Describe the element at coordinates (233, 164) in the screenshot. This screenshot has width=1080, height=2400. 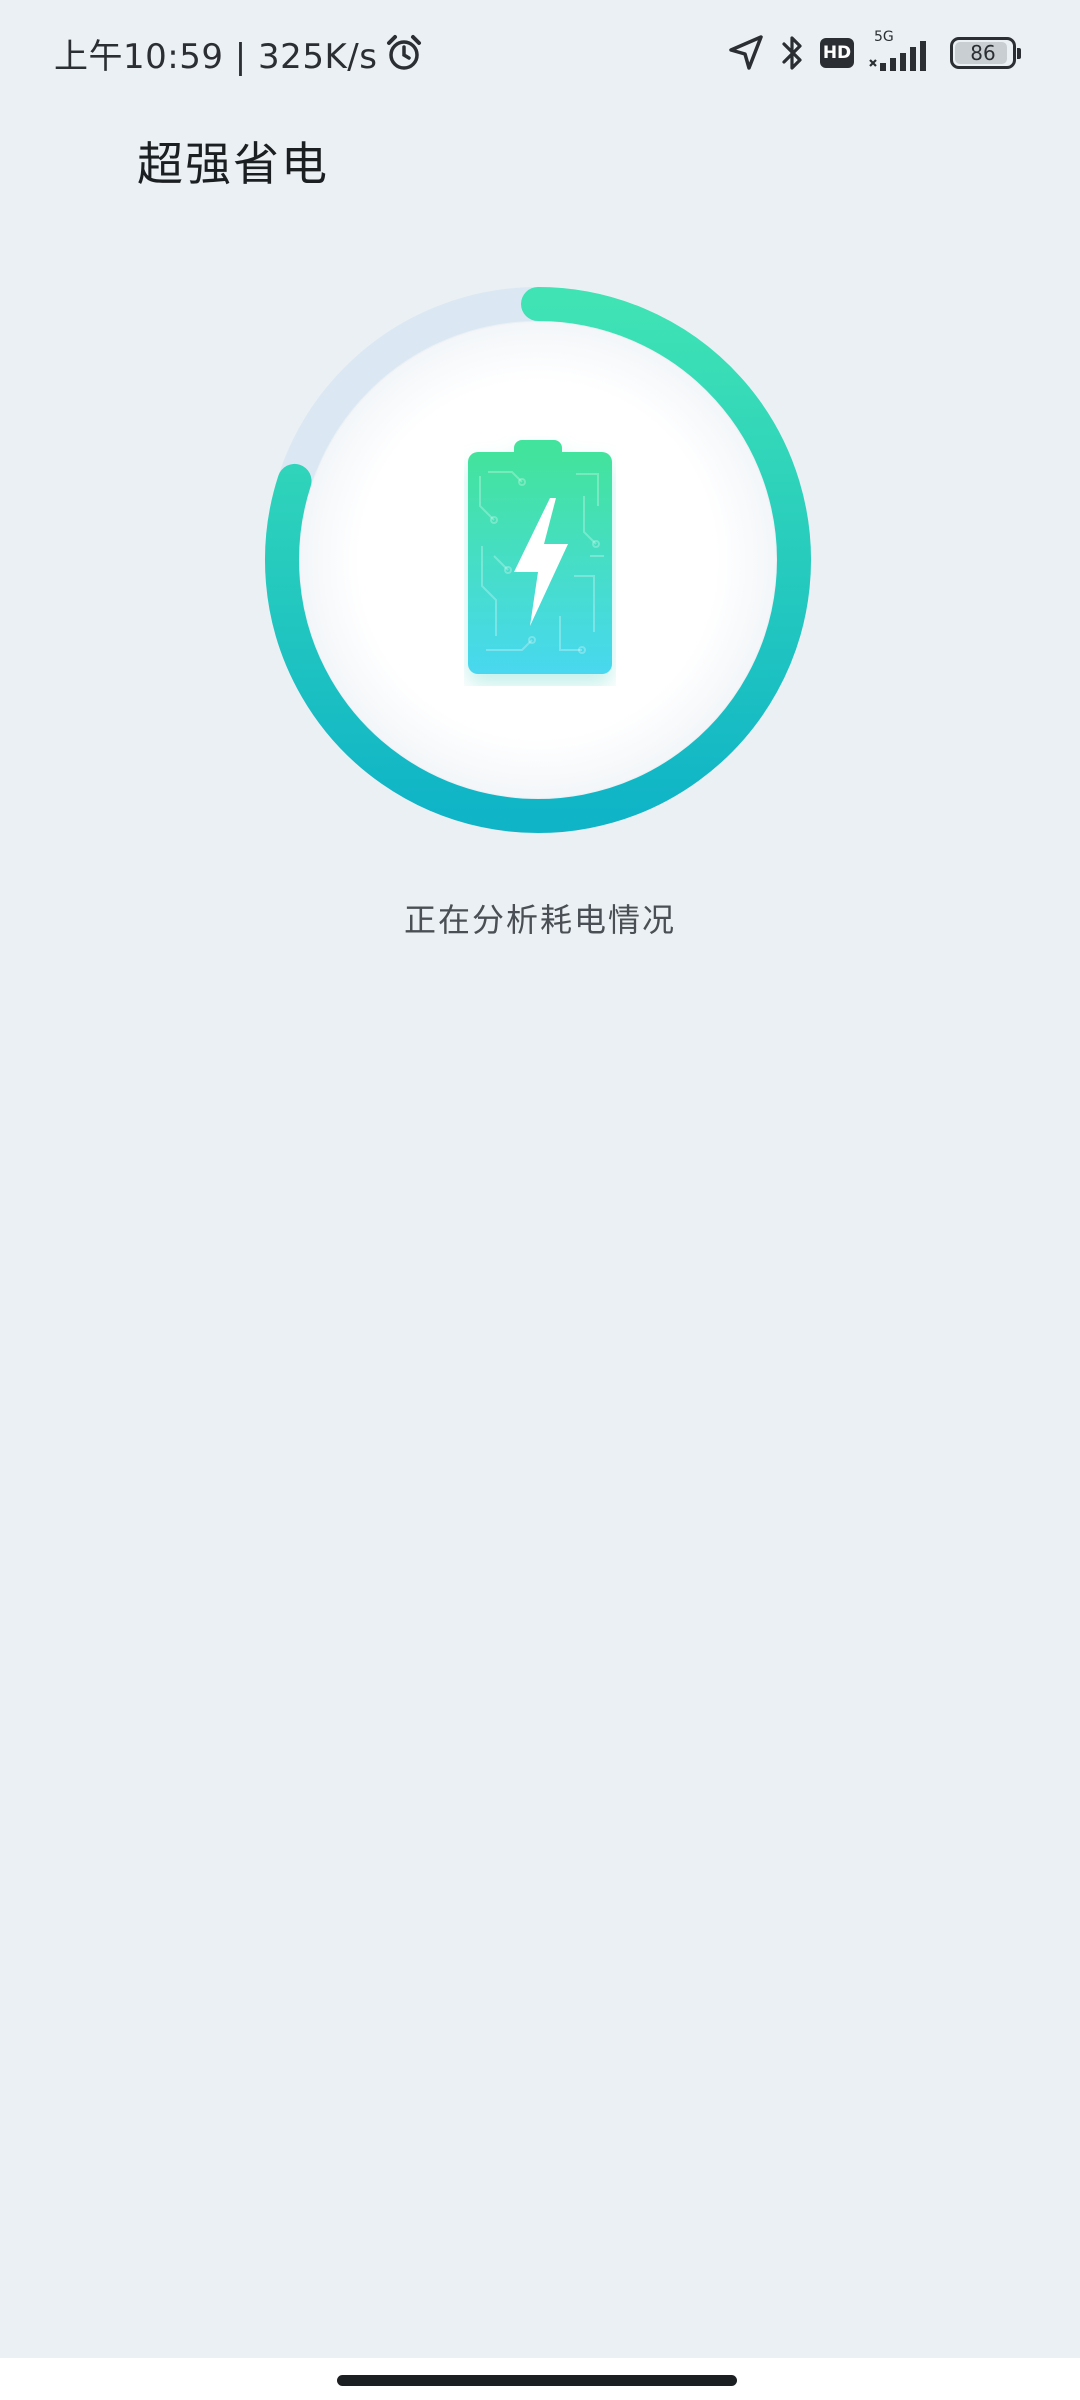
I see `page-title: 超强省电` at that location.